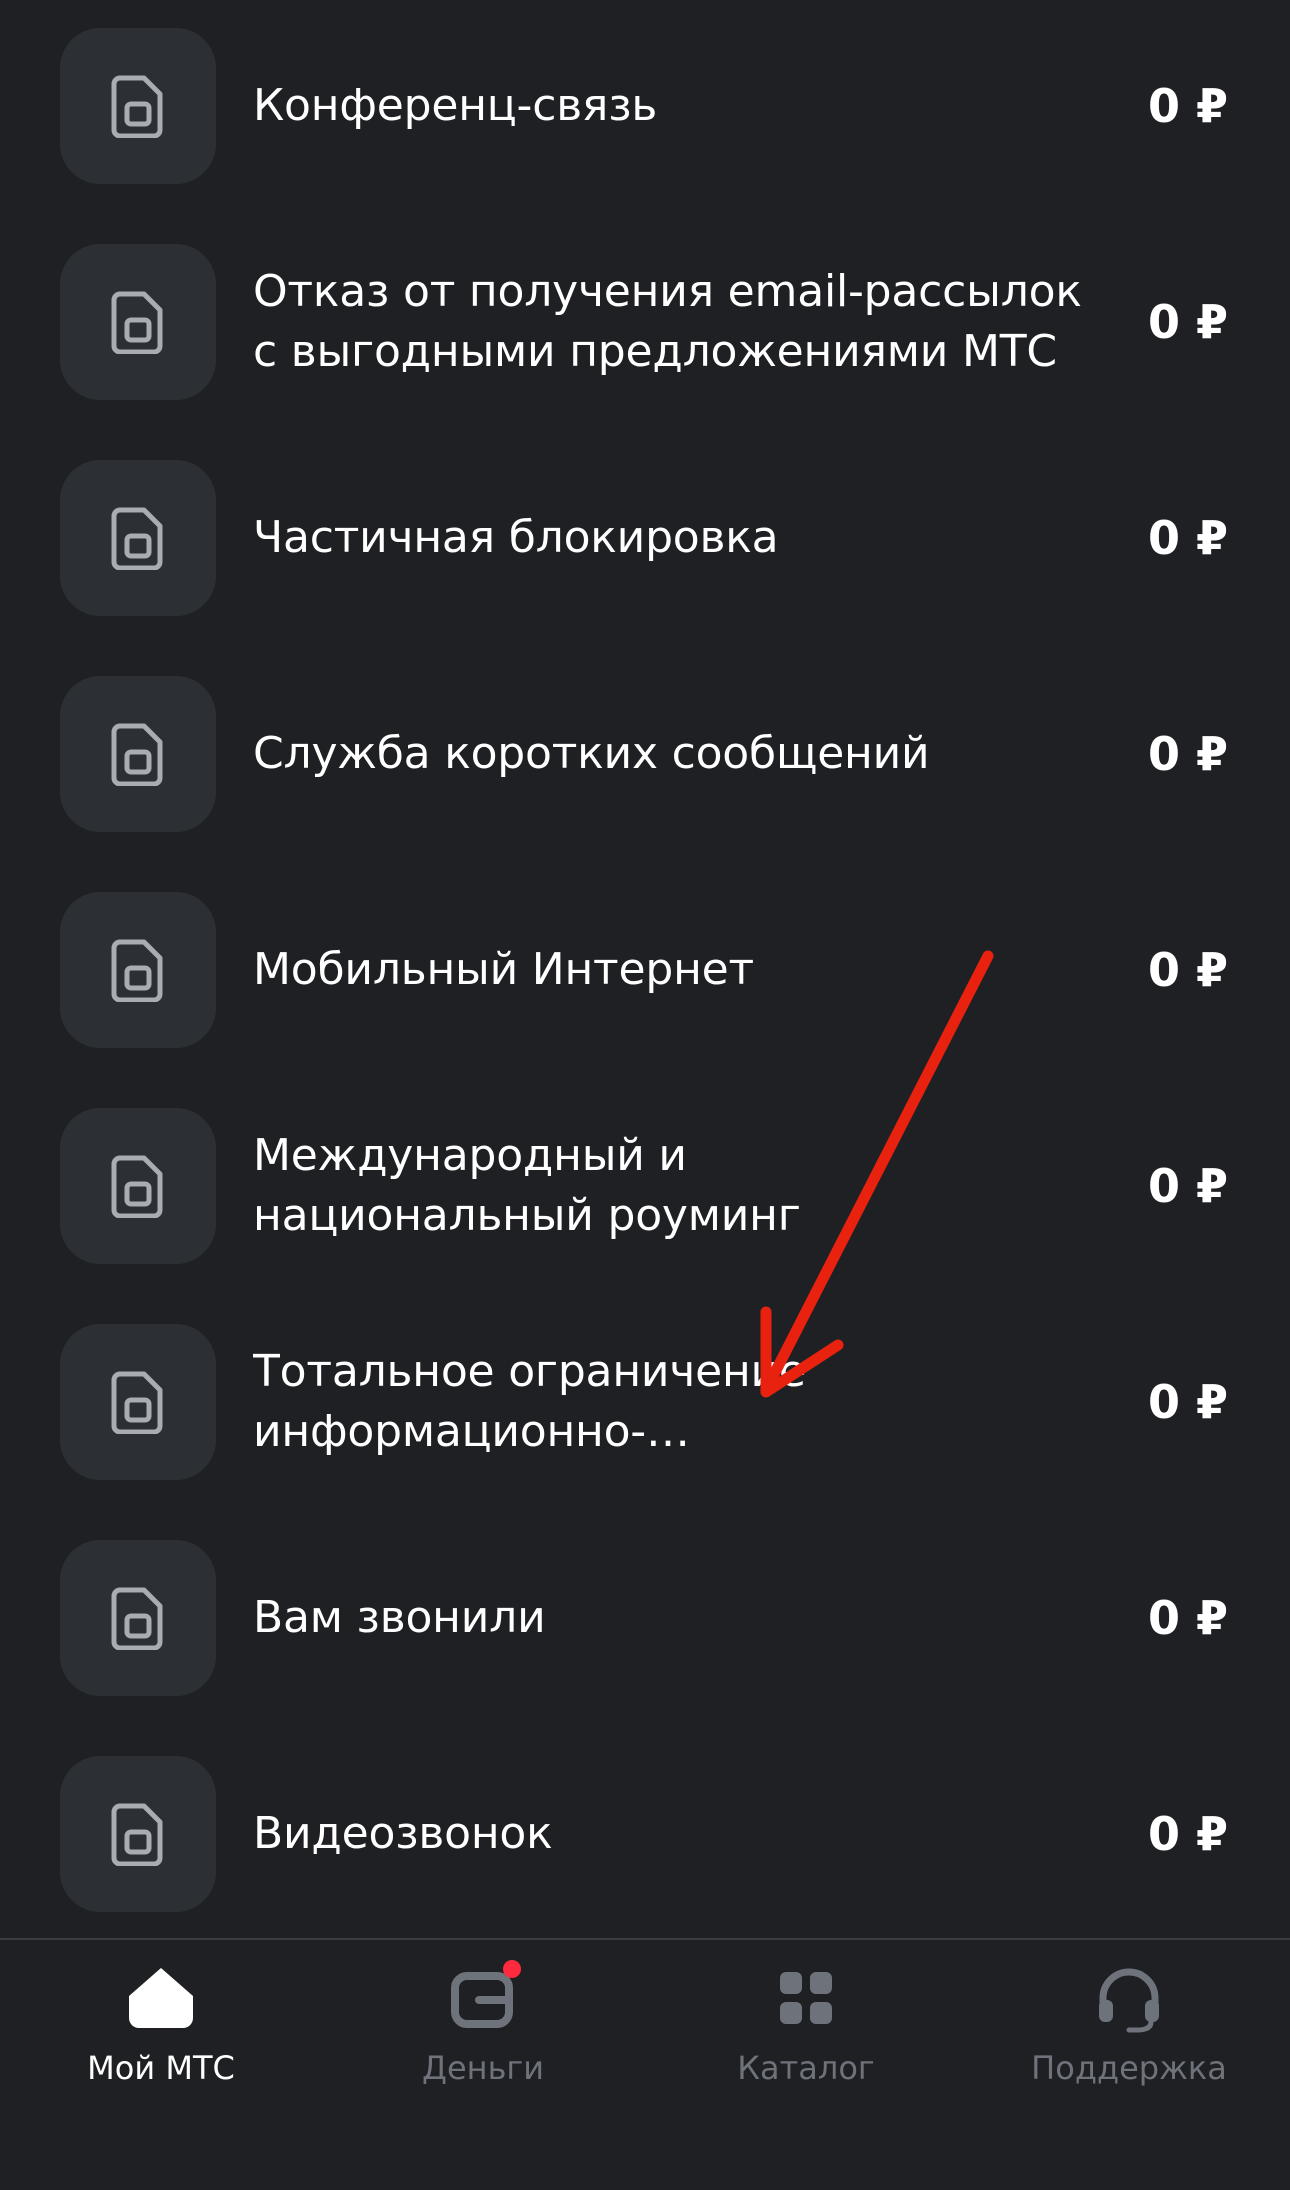  Describe the element at coordinates (503, 969) in the screenshot. I see `service-title: Мобильный Интернет` at that location.